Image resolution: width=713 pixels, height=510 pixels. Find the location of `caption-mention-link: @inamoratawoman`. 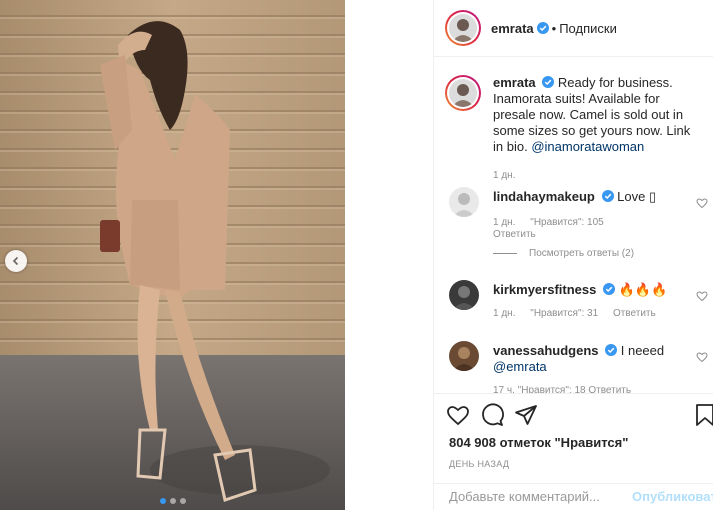

caption-mention-link: @inamoratawoman is located at coordinates (587, 146).